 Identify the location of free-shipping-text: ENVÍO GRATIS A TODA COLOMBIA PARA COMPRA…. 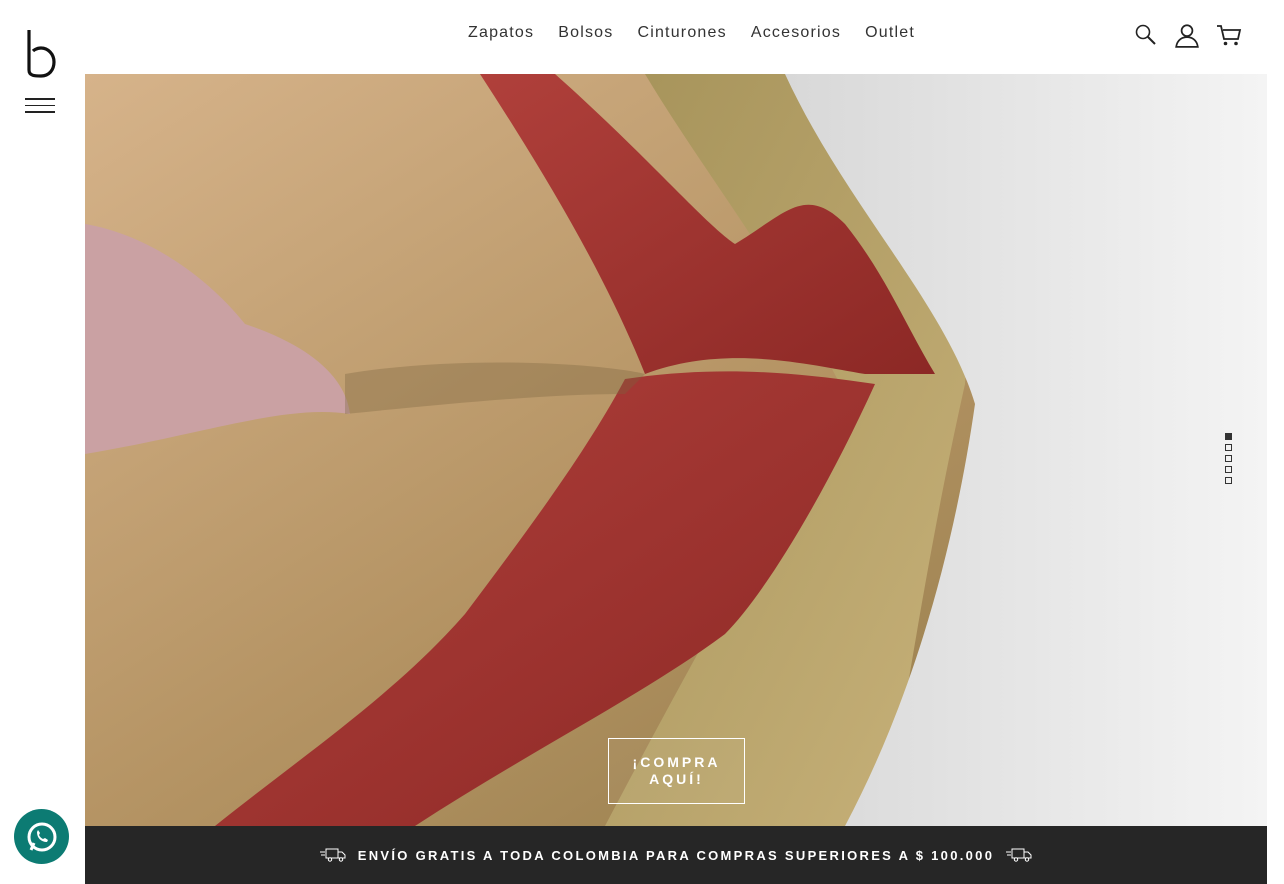
(676, 855).